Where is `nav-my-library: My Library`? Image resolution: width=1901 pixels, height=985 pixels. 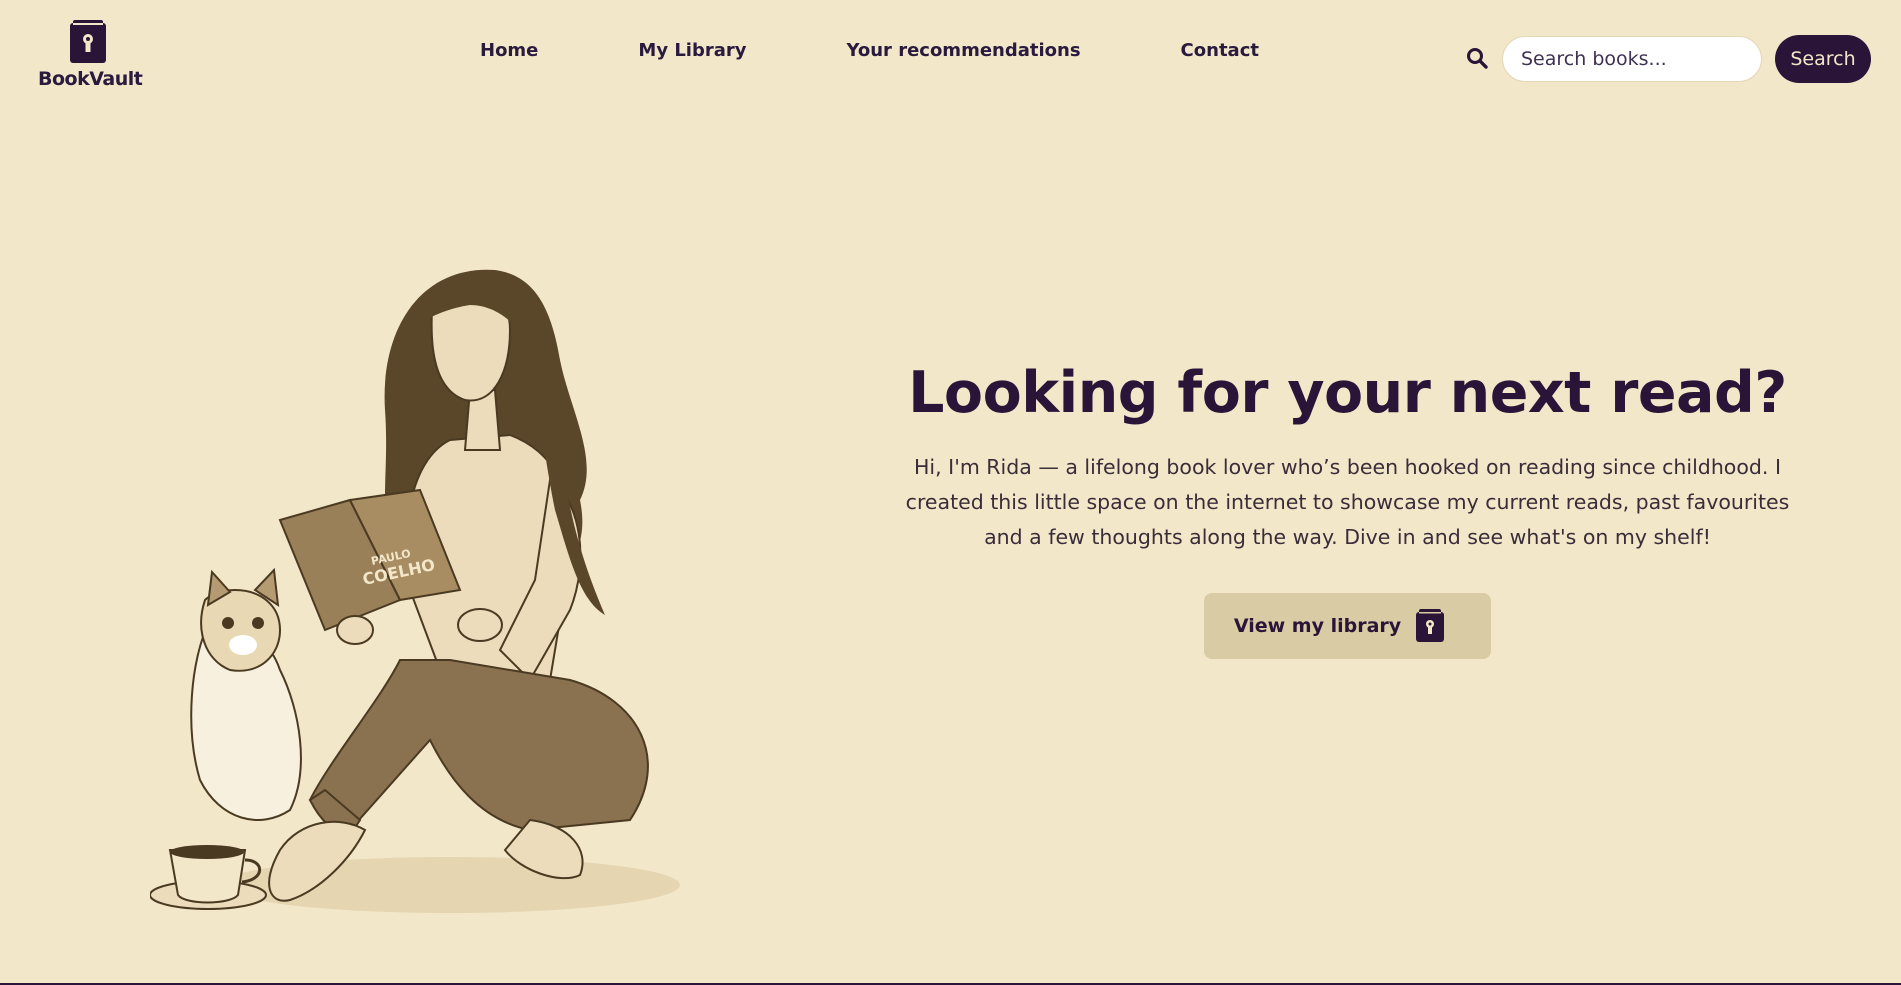
nav-my-library: My Library is located at coordinates (692, 50).